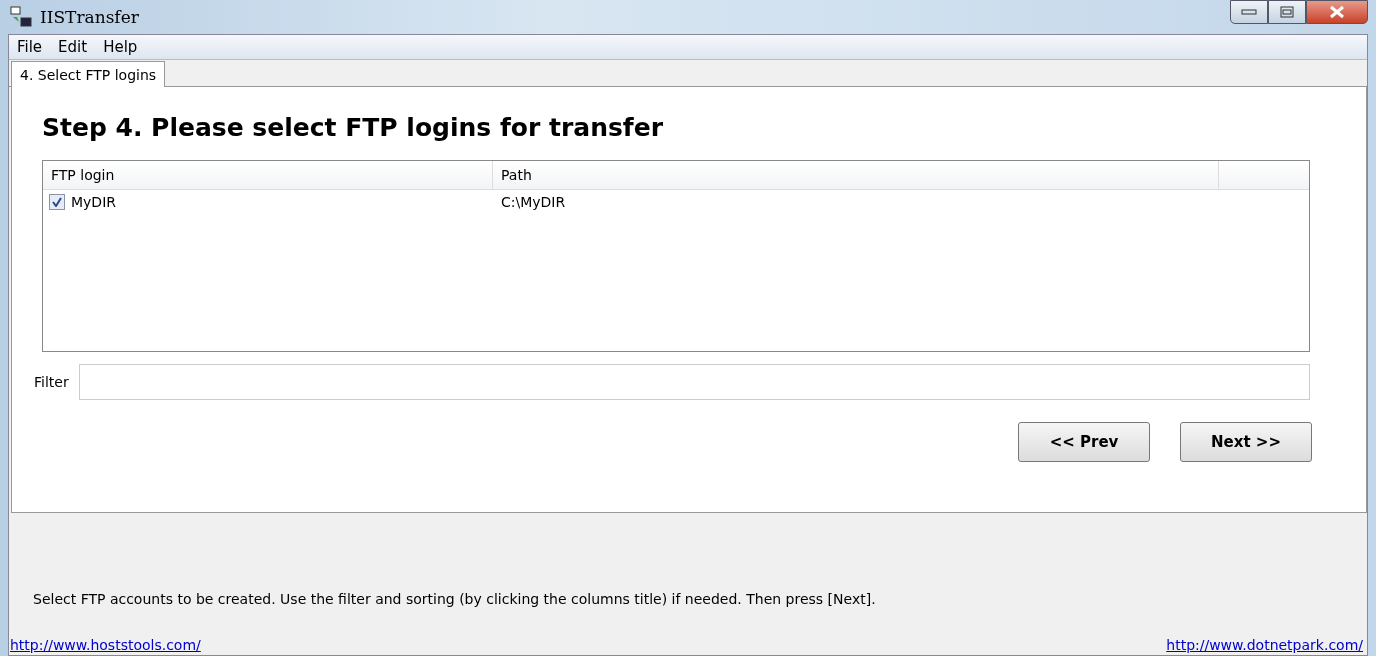  Describe the element at coordinates (353, 127) in the screenshot. I see `step-heading: Step 4. Please select FTP logins for transfer` at that location.